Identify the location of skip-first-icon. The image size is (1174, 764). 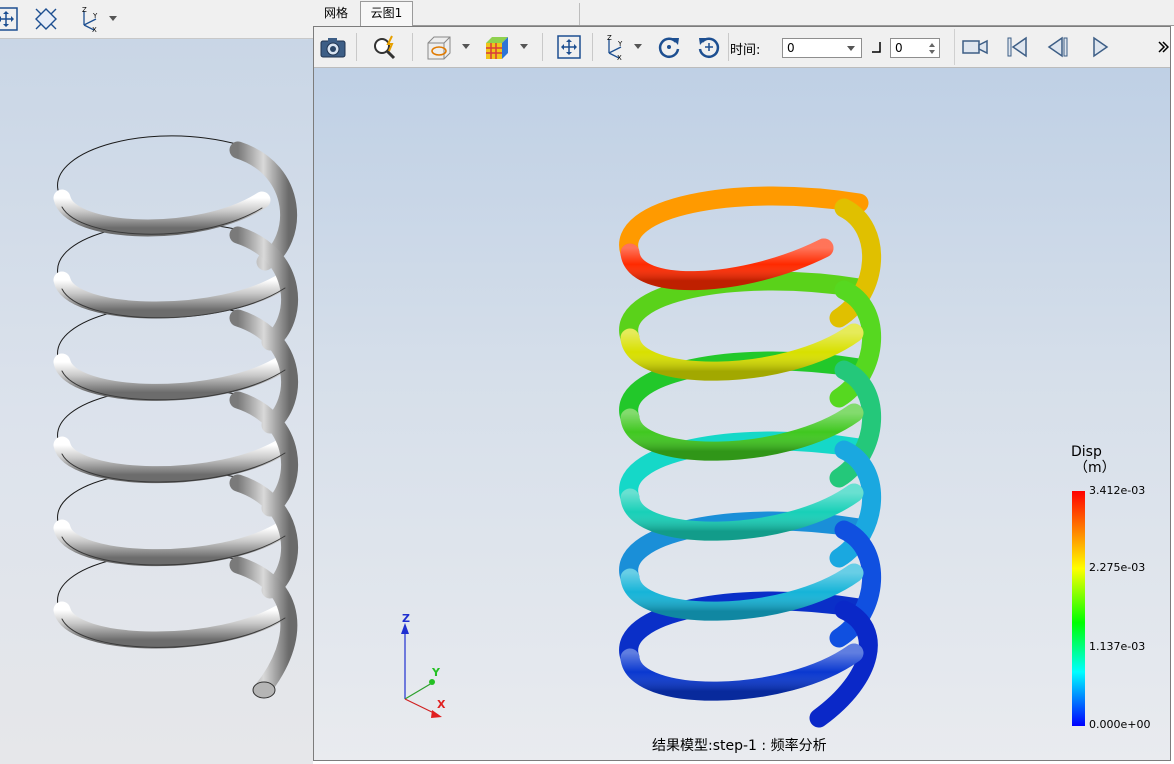
(1017, 47).